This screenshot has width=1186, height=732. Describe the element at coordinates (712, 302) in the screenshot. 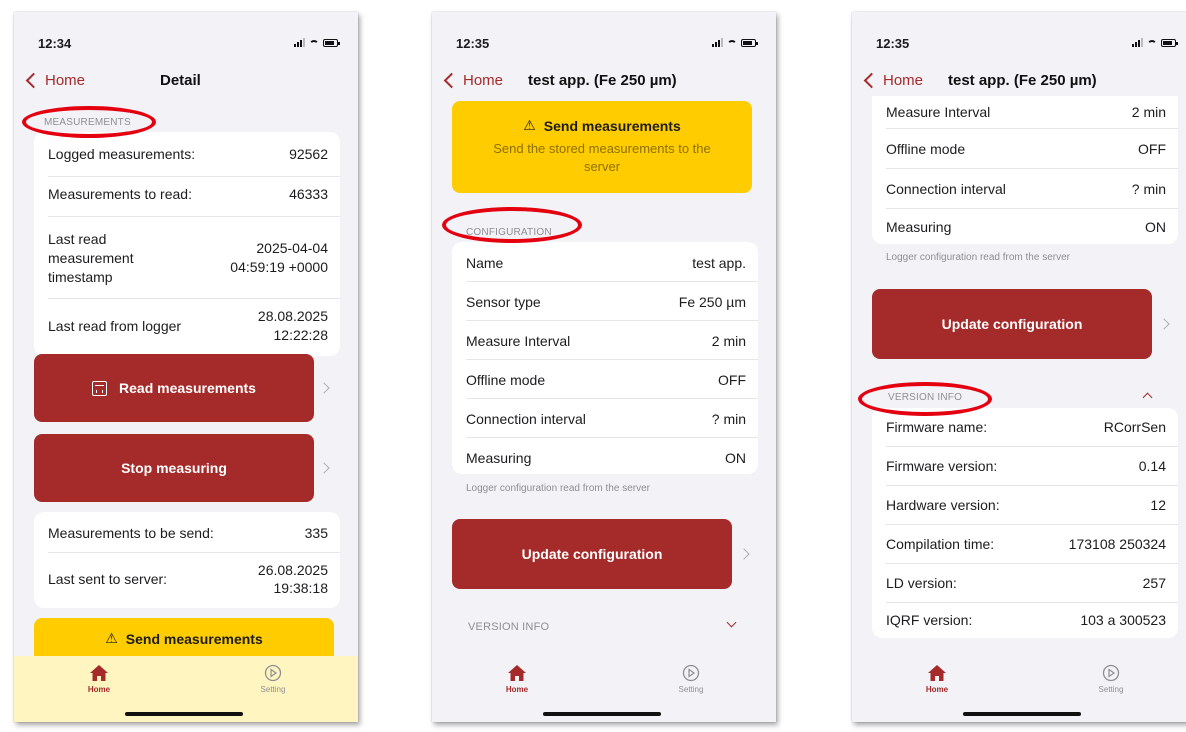

I see `row-value: Fe 250 µm` at that location.